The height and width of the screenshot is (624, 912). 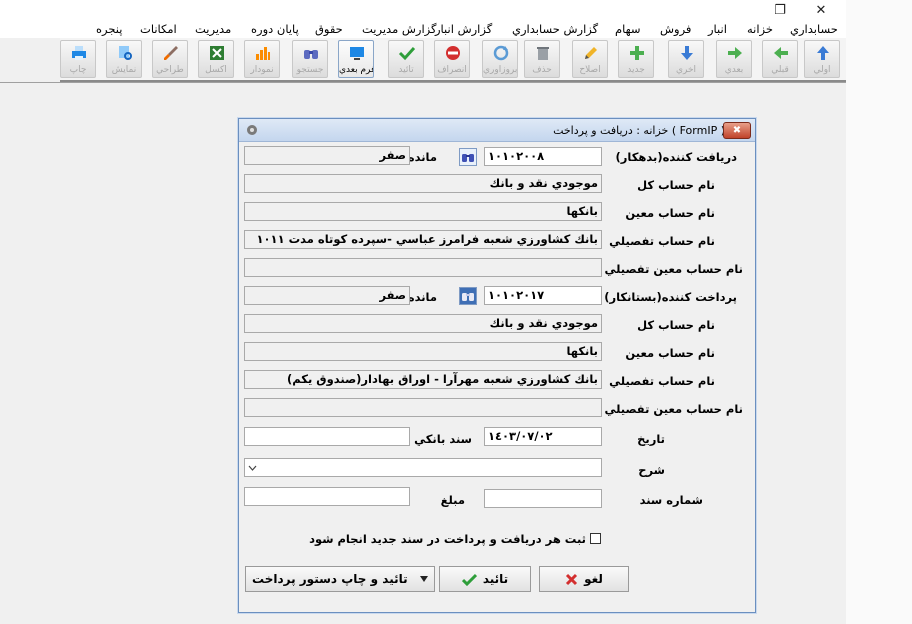 I want to click on dialog-title-bar: خزانه : دريافت و پرداخت ( FormIP ) ✖, so click(x=497, y=130).